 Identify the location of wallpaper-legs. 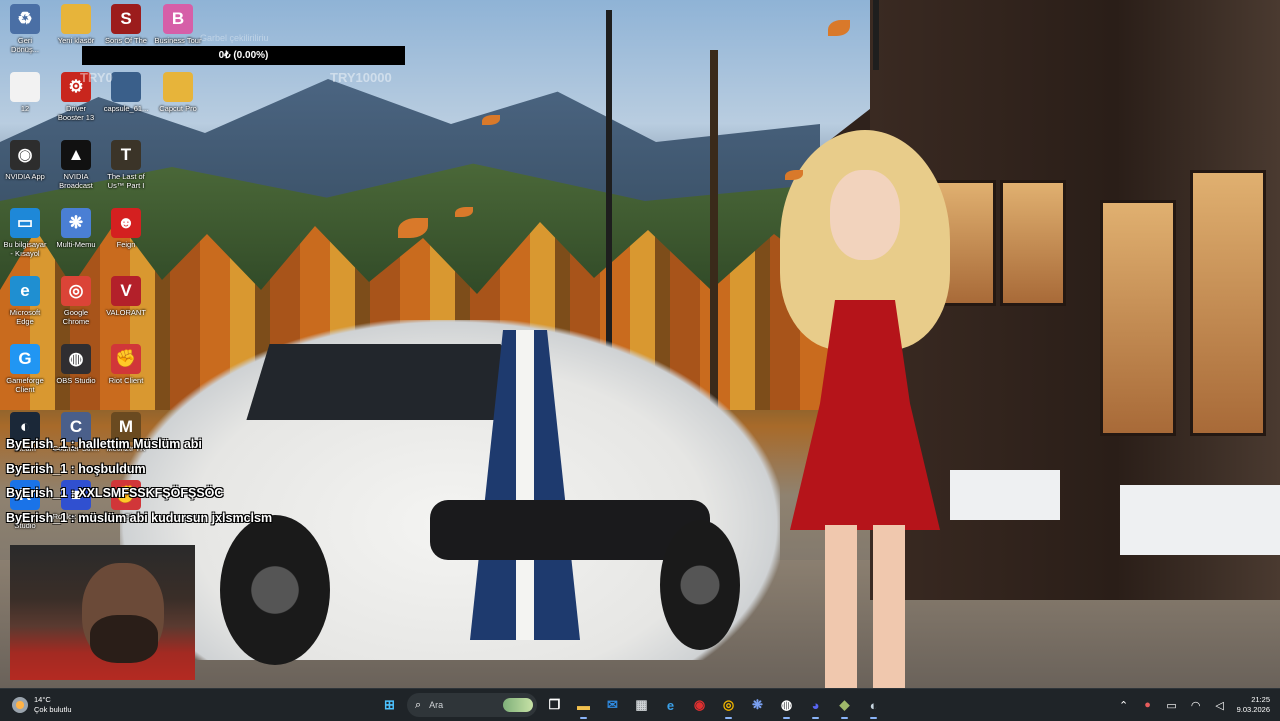
(865, 606).